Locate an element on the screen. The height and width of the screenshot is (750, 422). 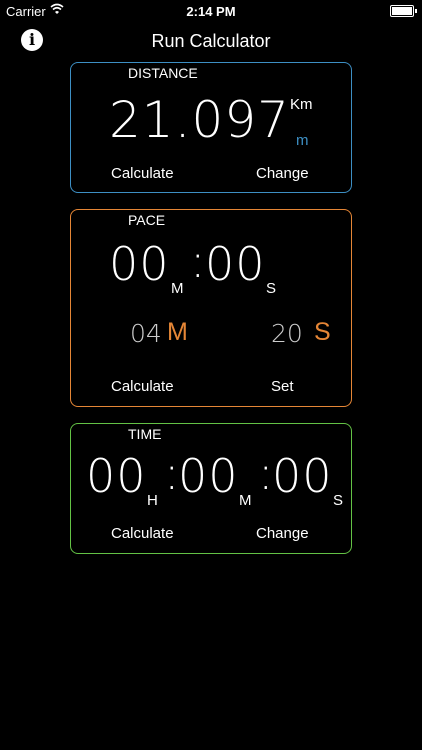
nav-bar: i Run Calculator is located at coordinates (211, 42).